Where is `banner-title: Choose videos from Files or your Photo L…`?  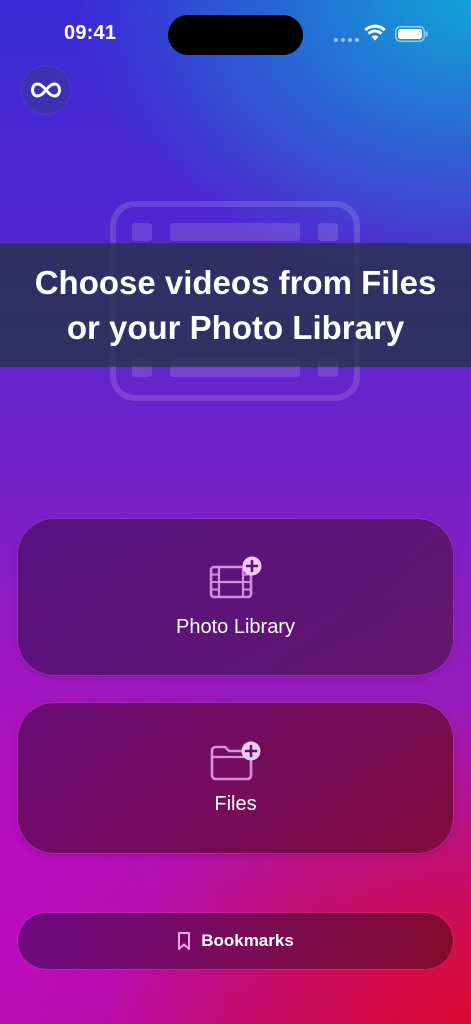 banner-title: Choose videos from Files or your Photo L… is located at coordinates (235, 305).